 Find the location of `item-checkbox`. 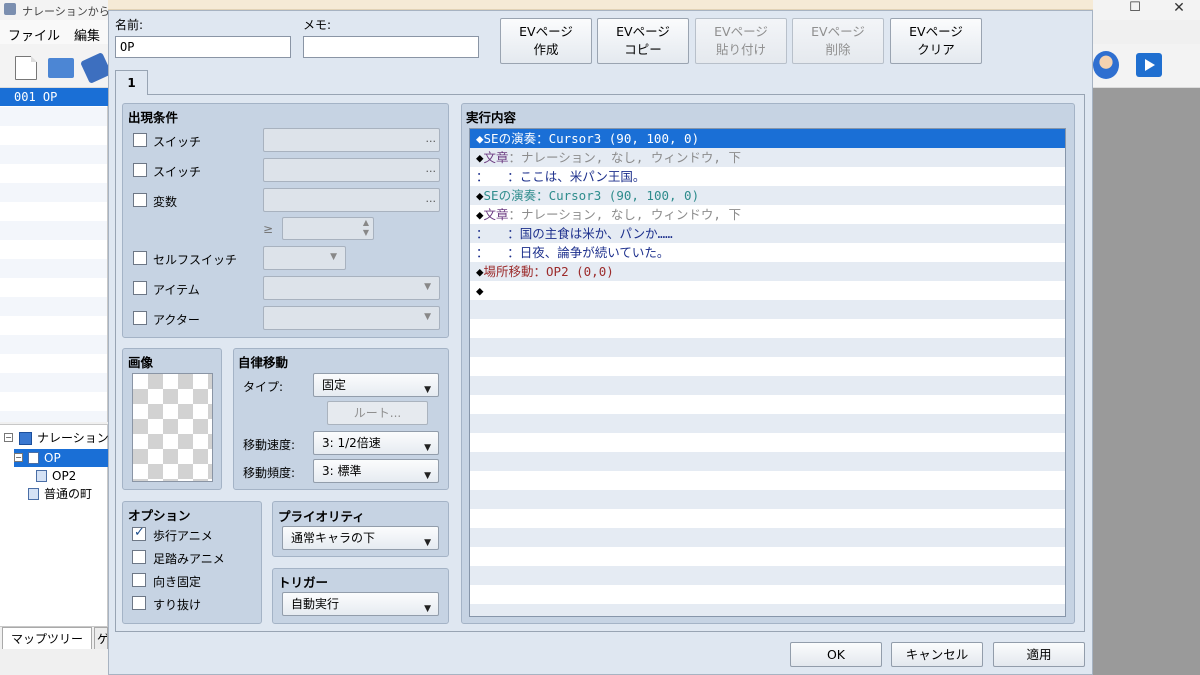

item-checkbox is located at coordinates (140, 288).